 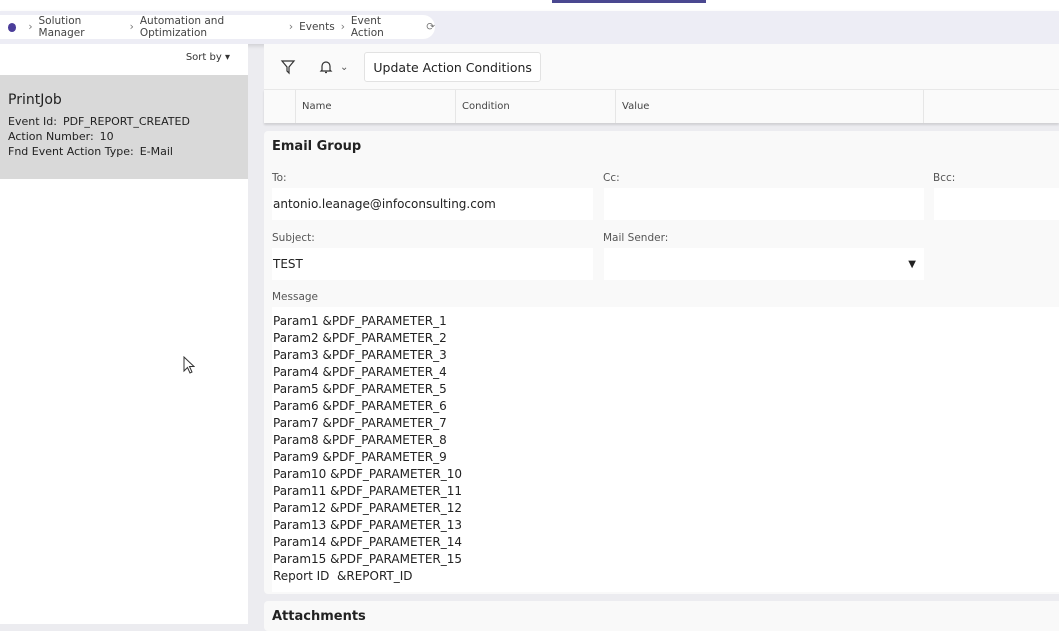 What do you see at coordinates (430, 27) in the screenshot?
I see `refresh-icon: ⟳` at bounding box center [430, 27].